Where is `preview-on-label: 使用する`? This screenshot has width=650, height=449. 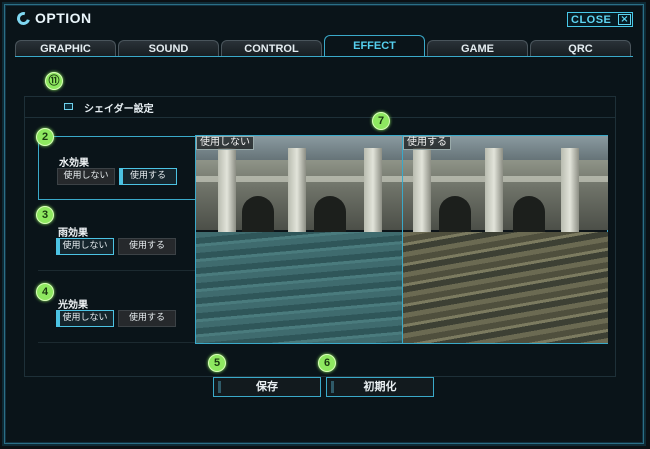
preview-on-label: 使用する is located at coordinates (427, 143).